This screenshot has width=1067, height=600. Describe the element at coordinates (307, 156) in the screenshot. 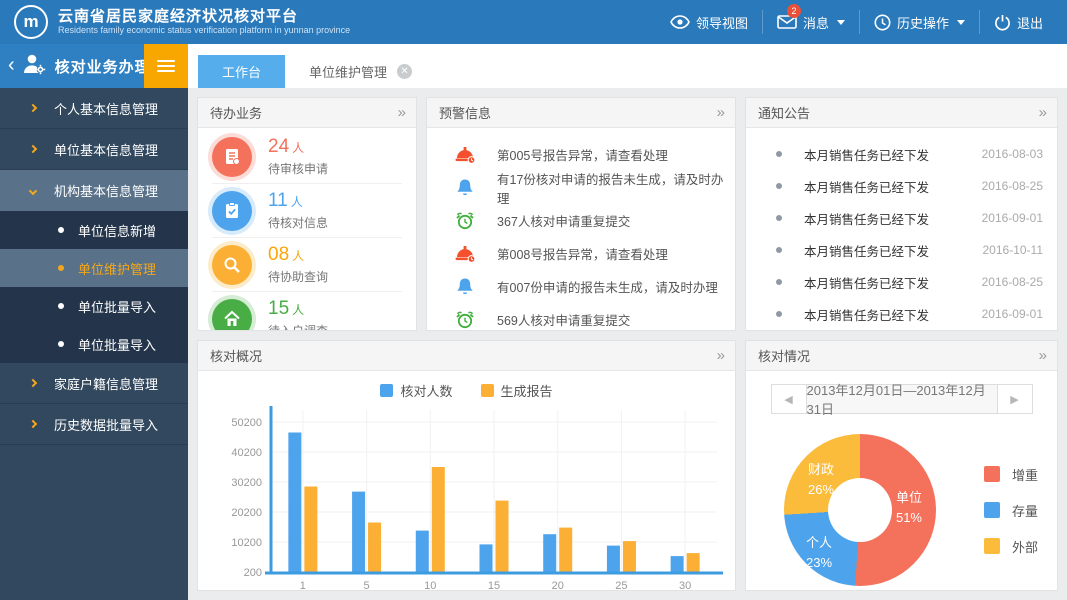

I see `todo-row-review: 24 人 待审核申请` at that location.